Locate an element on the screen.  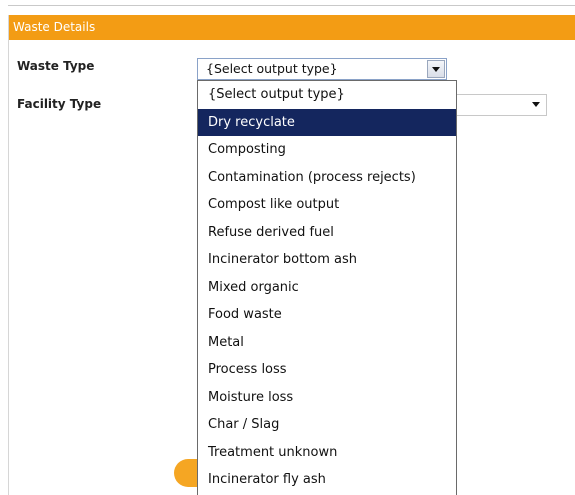
dropdown-toggle-button is located at coordinates (436, 69).